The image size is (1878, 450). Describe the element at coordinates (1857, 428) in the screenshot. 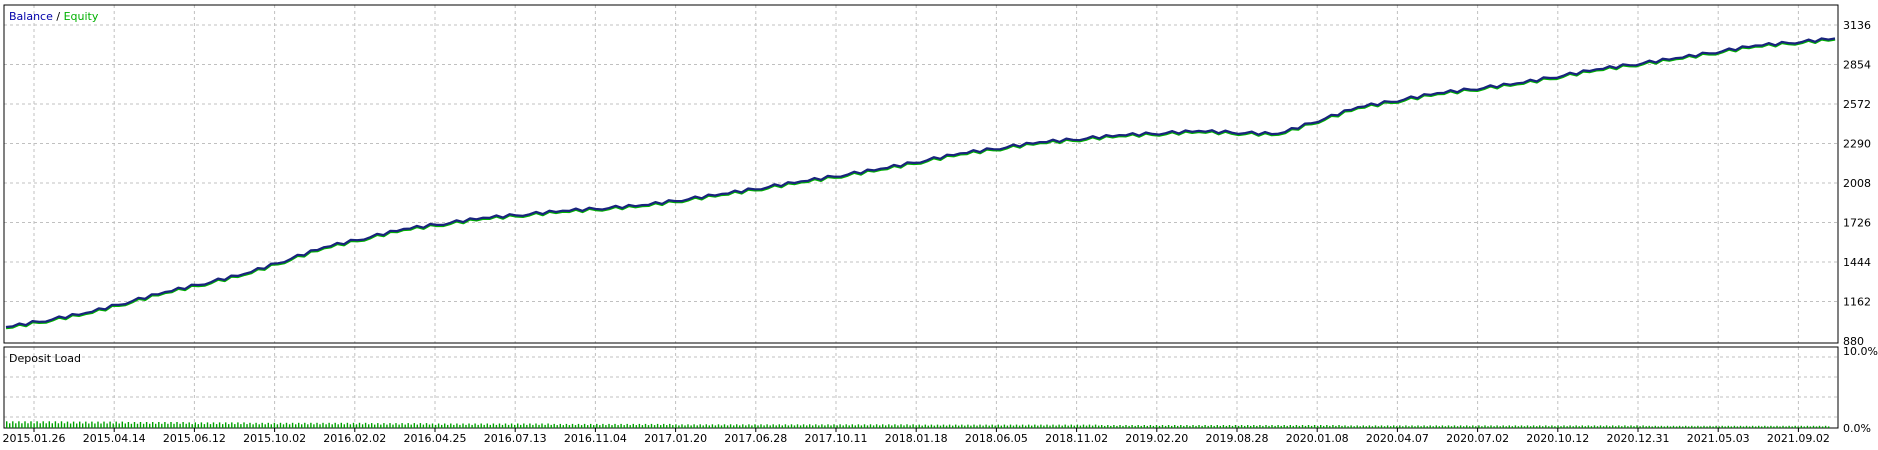

I see `load-y-tick-label: 0.0%` at that location.